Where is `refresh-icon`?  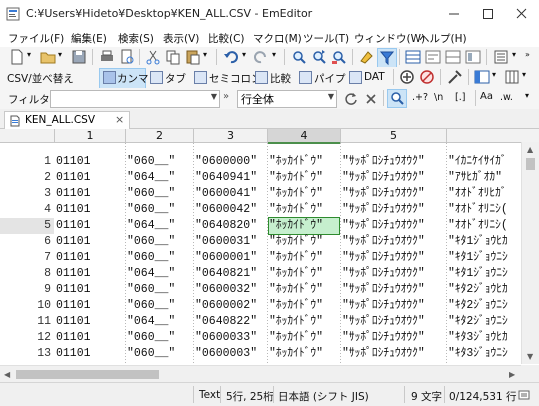
refresh-icon is located at coordinates (351, 99).